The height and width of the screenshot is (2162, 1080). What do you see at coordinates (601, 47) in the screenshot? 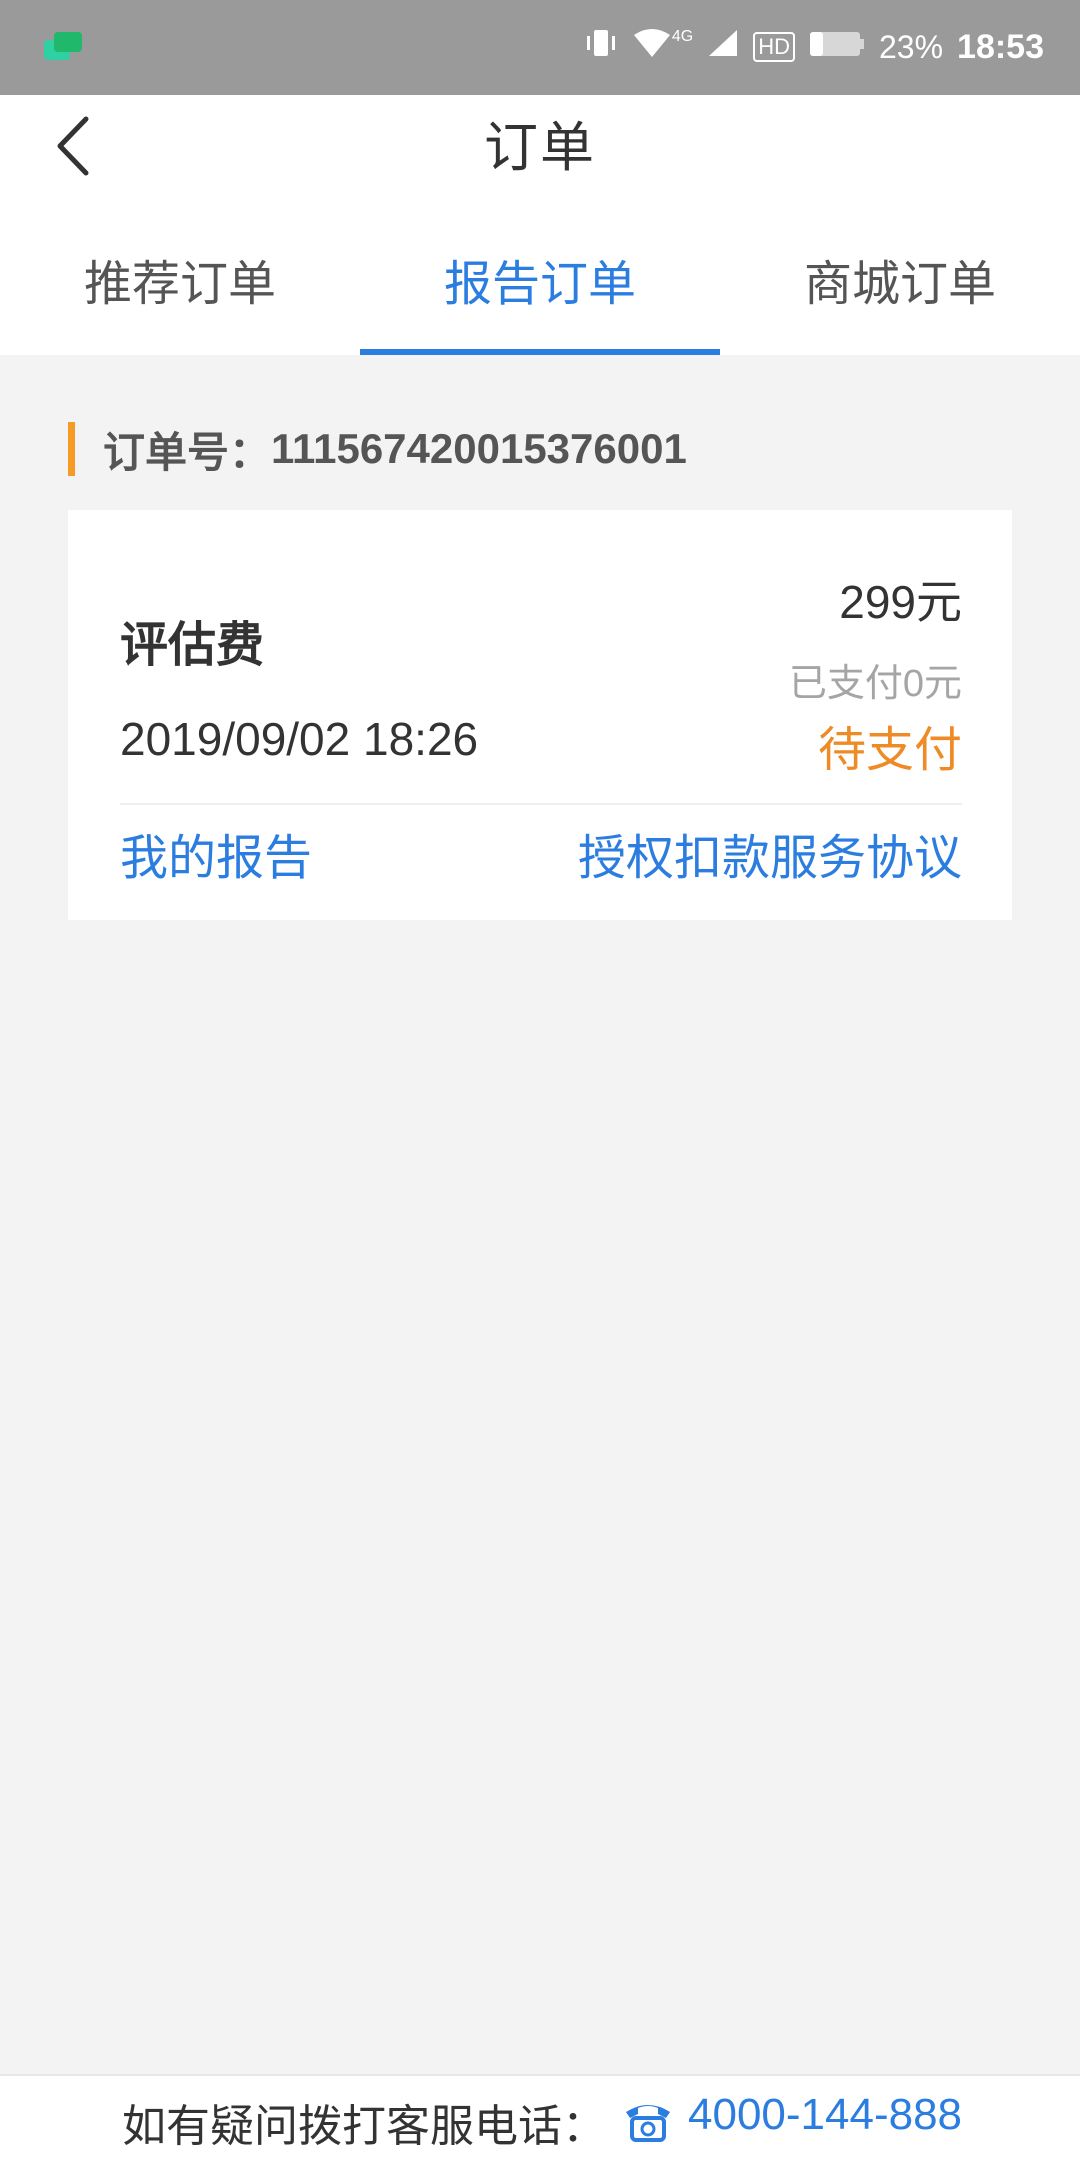
I see `vibrate-icon` at bounding box center [601, 47].